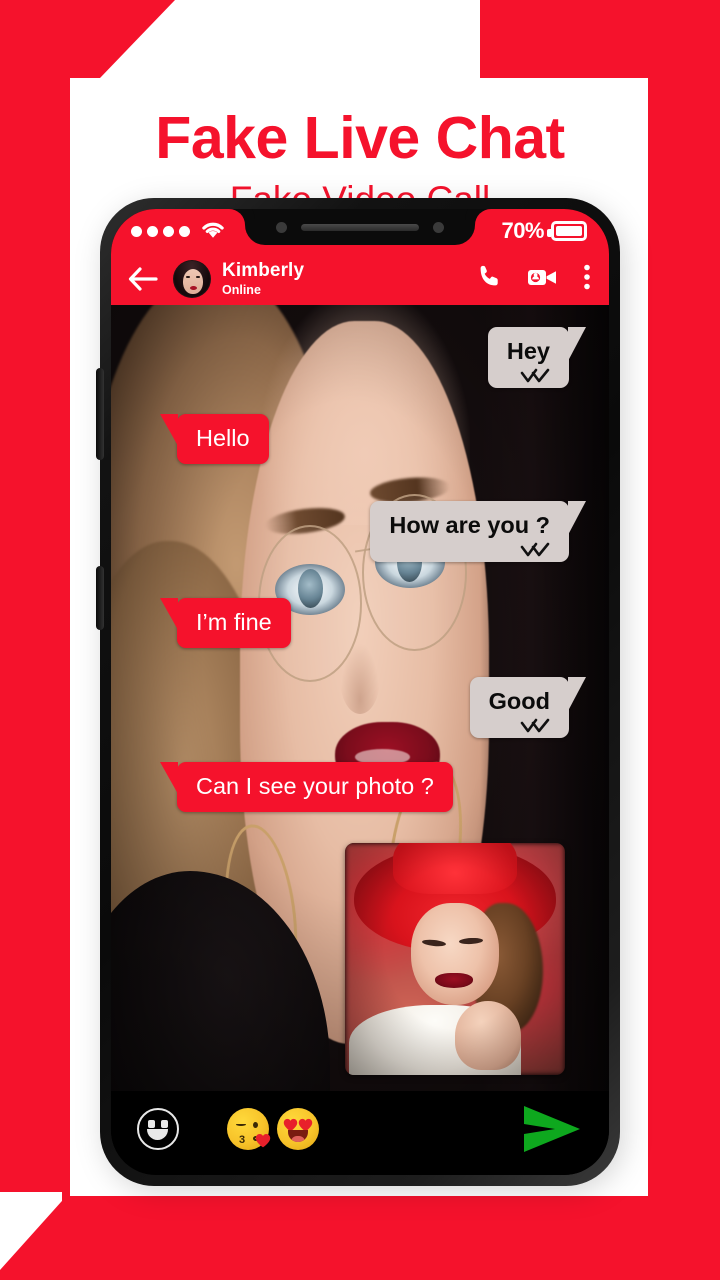 The width and height of the screenshot is (720, 1280). I want to click on frame-top-diagonal-notch, so click(290, 39).